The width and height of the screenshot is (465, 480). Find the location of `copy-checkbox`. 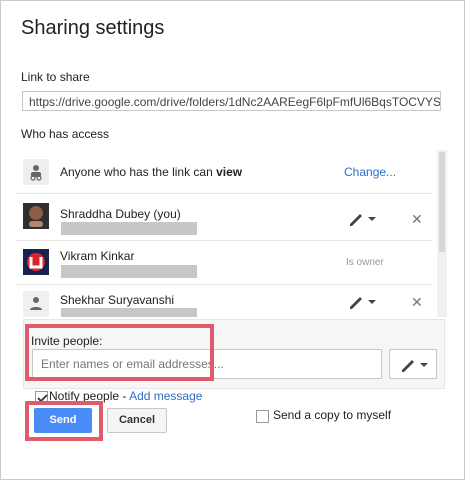

copy-checkbox is located at coordinates (262, 416).